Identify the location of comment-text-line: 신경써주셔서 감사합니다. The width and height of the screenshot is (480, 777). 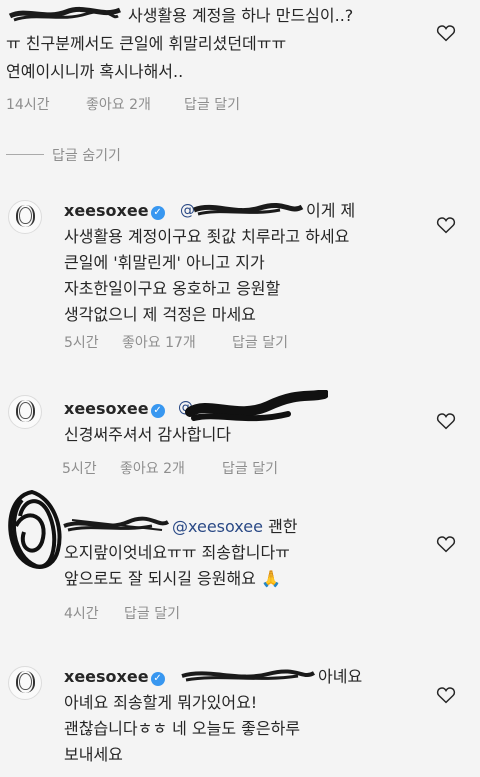
(148, 434).